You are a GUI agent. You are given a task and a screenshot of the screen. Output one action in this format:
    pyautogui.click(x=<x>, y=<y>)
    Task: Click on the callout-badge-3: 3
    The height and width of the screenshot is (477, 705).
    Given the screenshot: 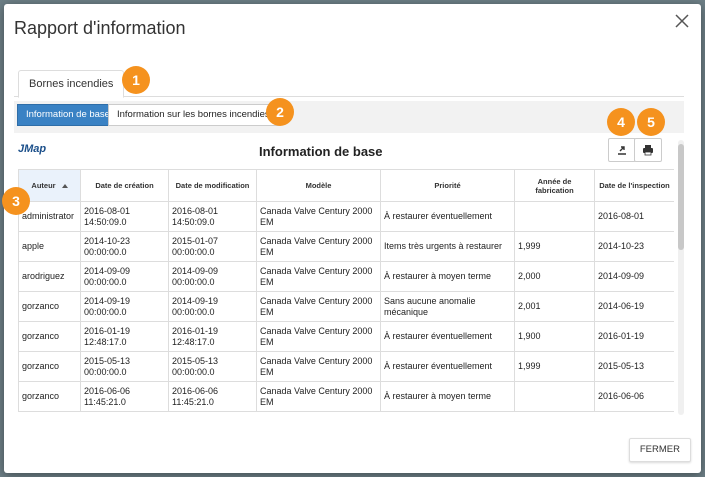 What is the action you would take?
    pyautogui.click(x=16, y=201)
    